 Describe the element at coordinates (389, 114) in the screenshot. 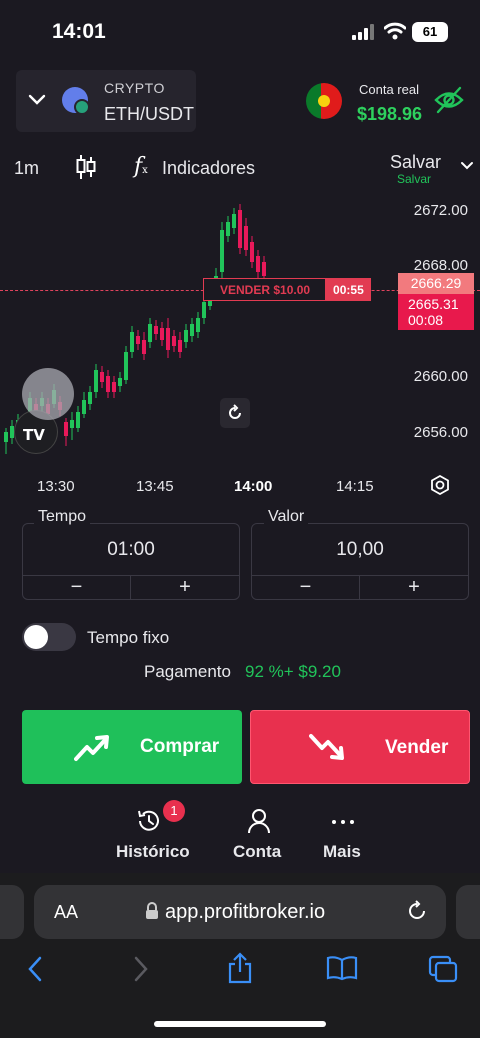

I see `account-balance: $198.96` at that location.